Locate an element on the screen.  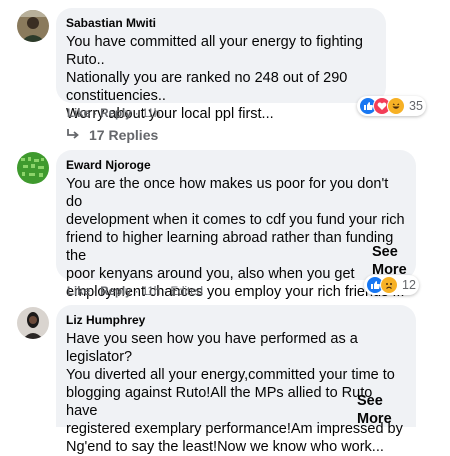
haha-icon is located at coordinates (396, 106).